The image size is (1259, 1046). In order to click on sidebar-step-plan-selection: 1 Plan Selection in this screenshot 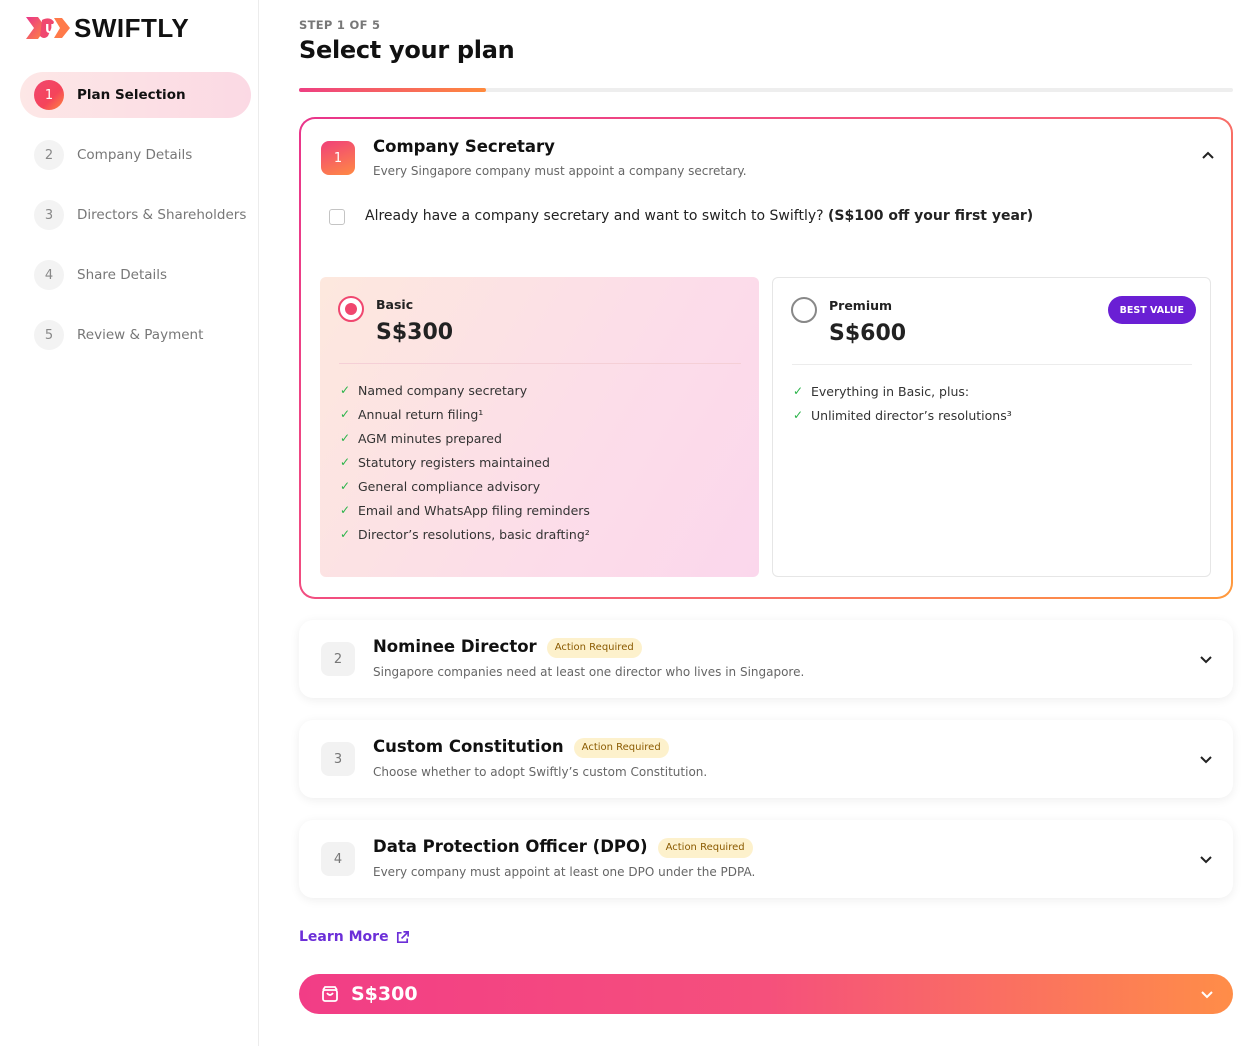, I will do `click(135, 95)`.